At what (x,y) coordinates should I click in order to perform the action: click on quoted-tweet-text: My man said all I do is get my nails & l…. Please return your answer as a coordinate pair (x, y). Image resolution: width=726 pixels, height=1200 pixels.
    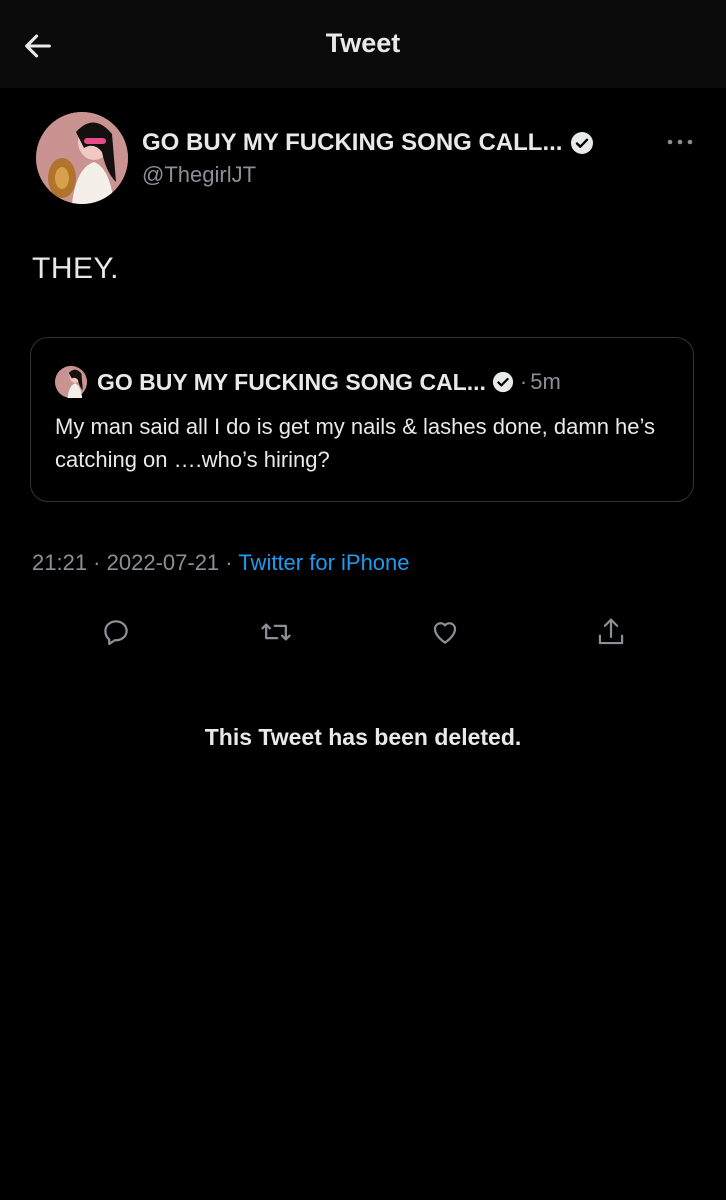
    Looking at the image, I should click on (355, 443).